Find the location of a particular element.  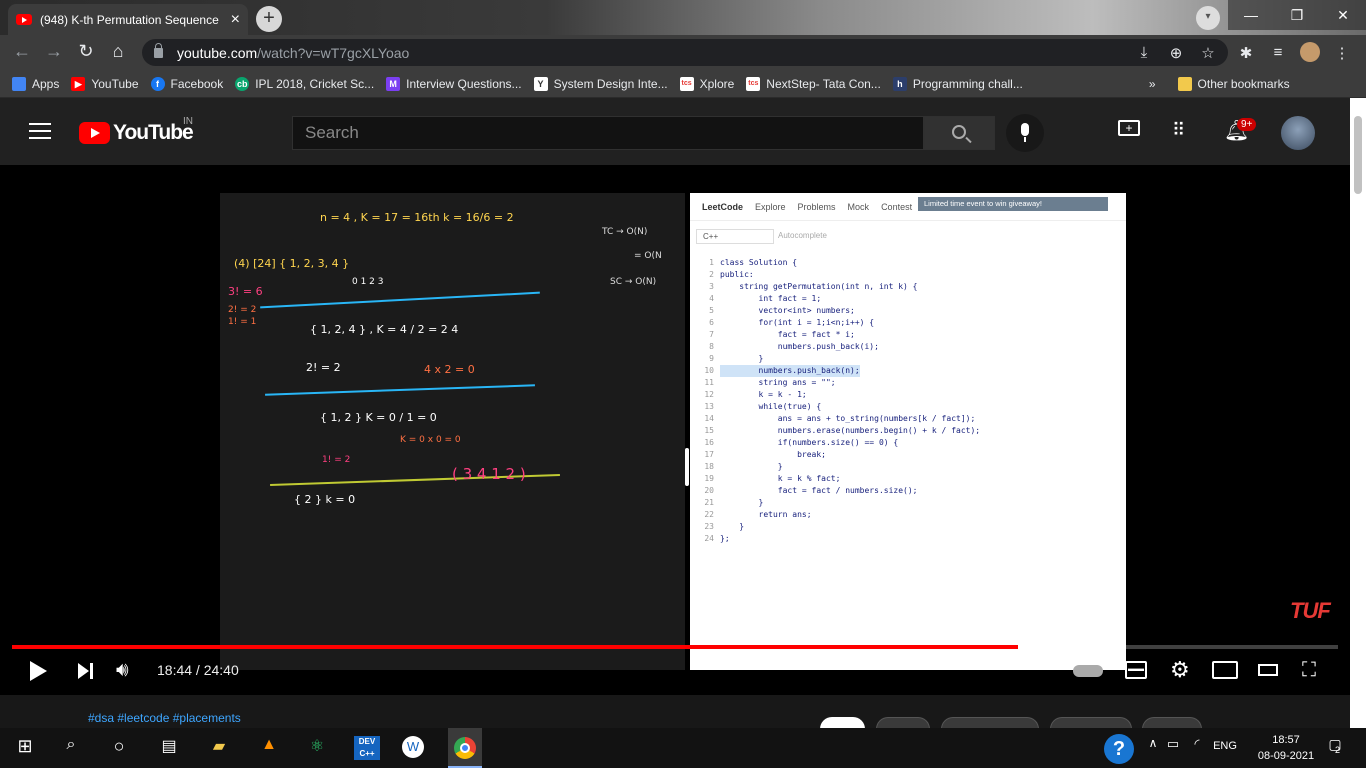

back-icon: ← is located at coordinates (22, 51).